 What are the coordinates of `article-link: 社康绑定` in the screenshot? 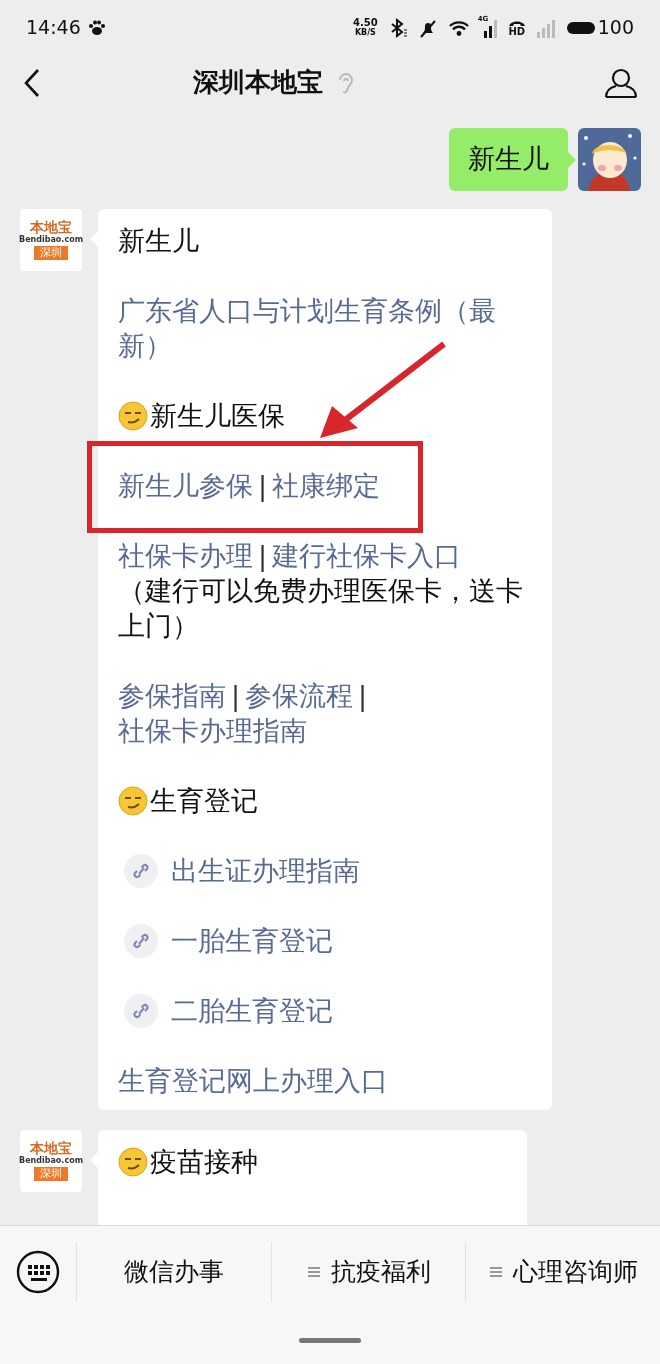 It's located at (326, 485).